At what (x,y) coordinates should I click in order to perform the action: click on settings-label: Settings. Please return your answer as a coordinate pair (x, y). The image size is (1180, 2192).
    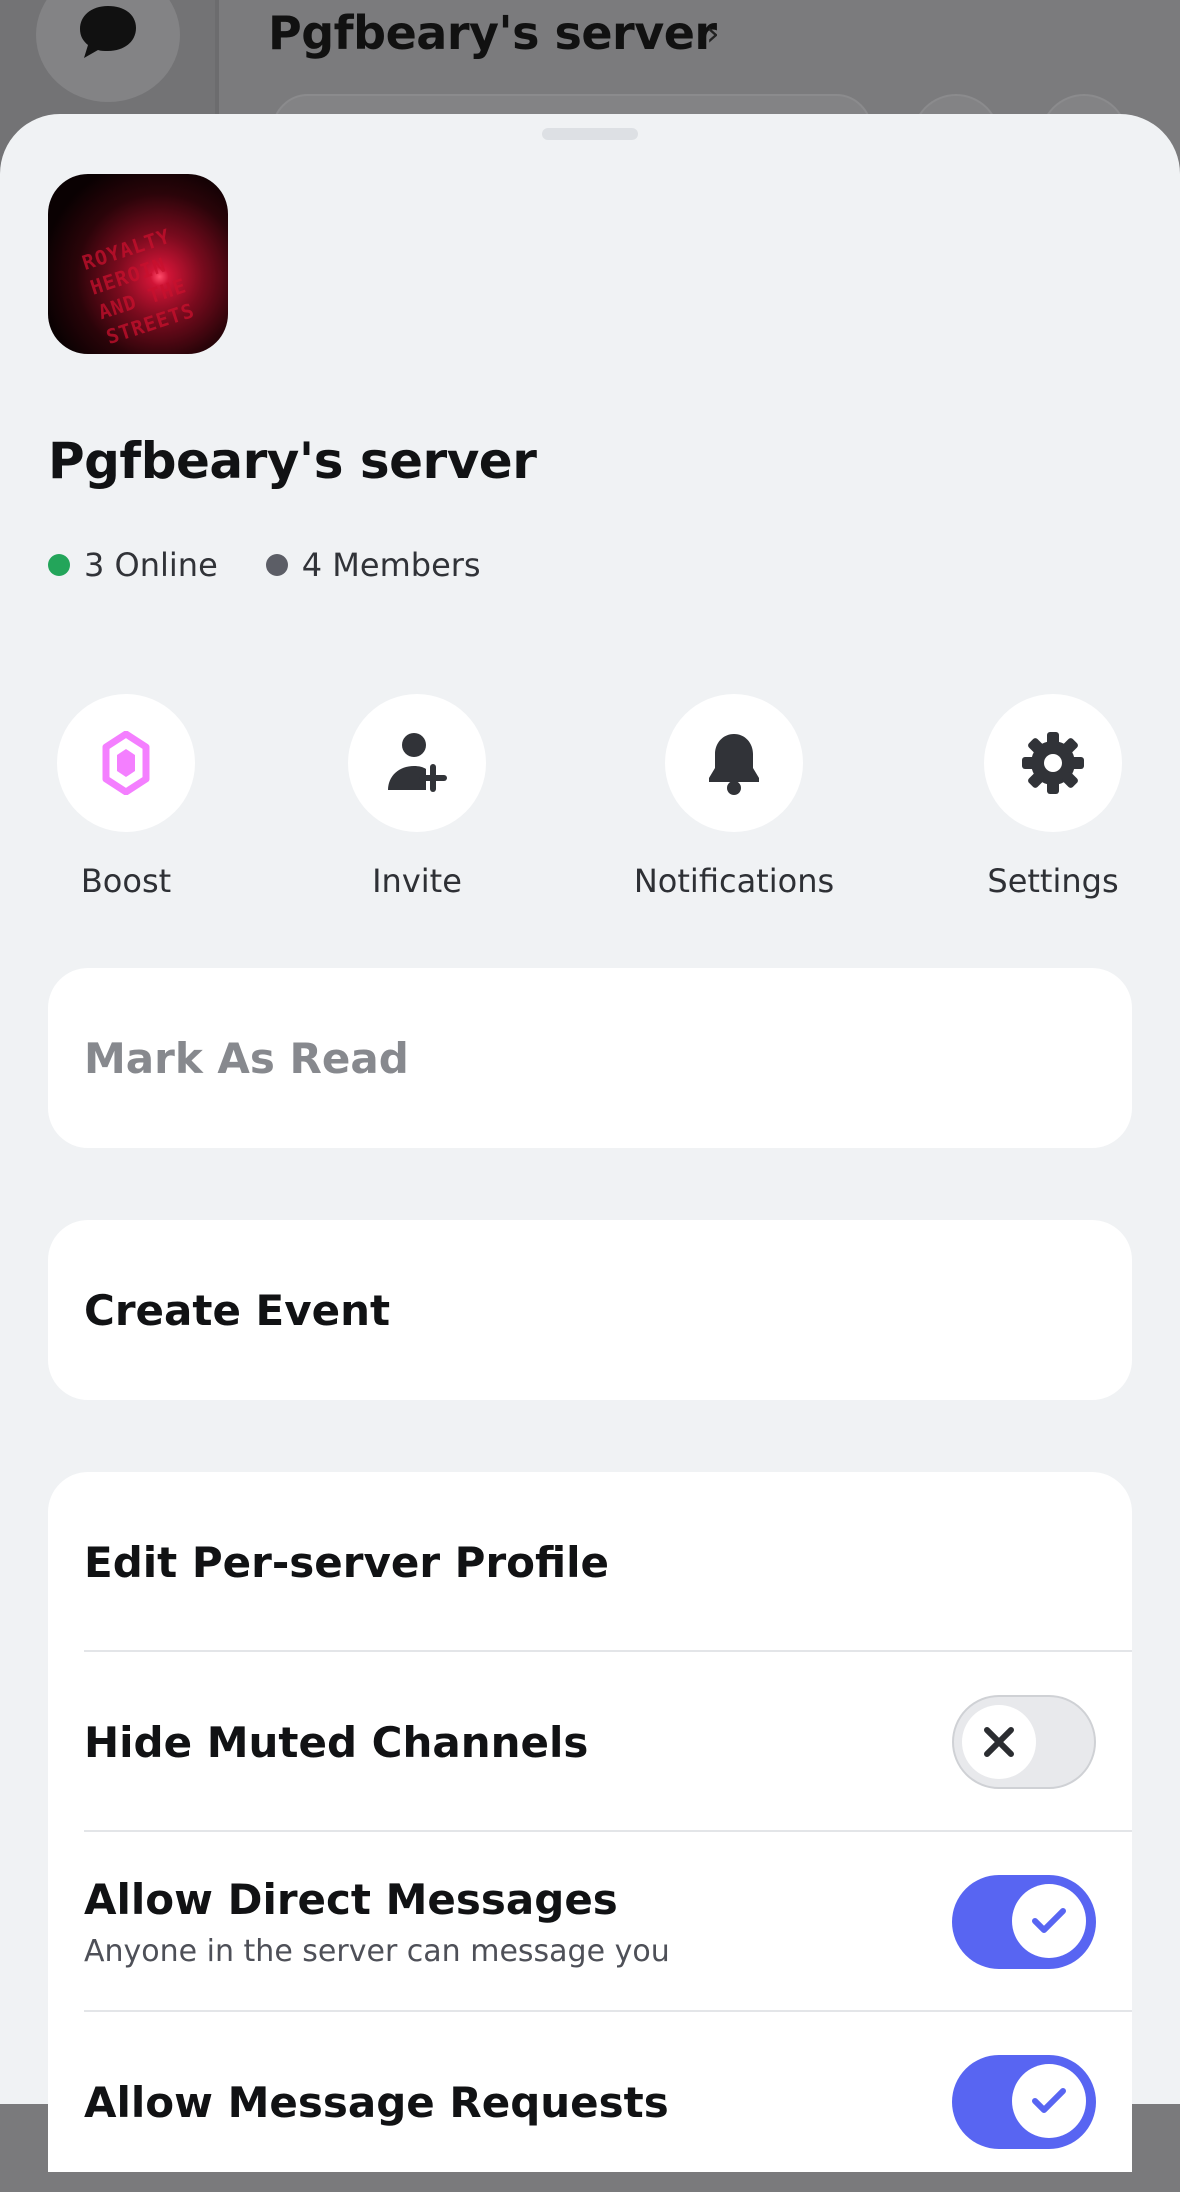
    Looking at the image, I should click on (1053, 881).